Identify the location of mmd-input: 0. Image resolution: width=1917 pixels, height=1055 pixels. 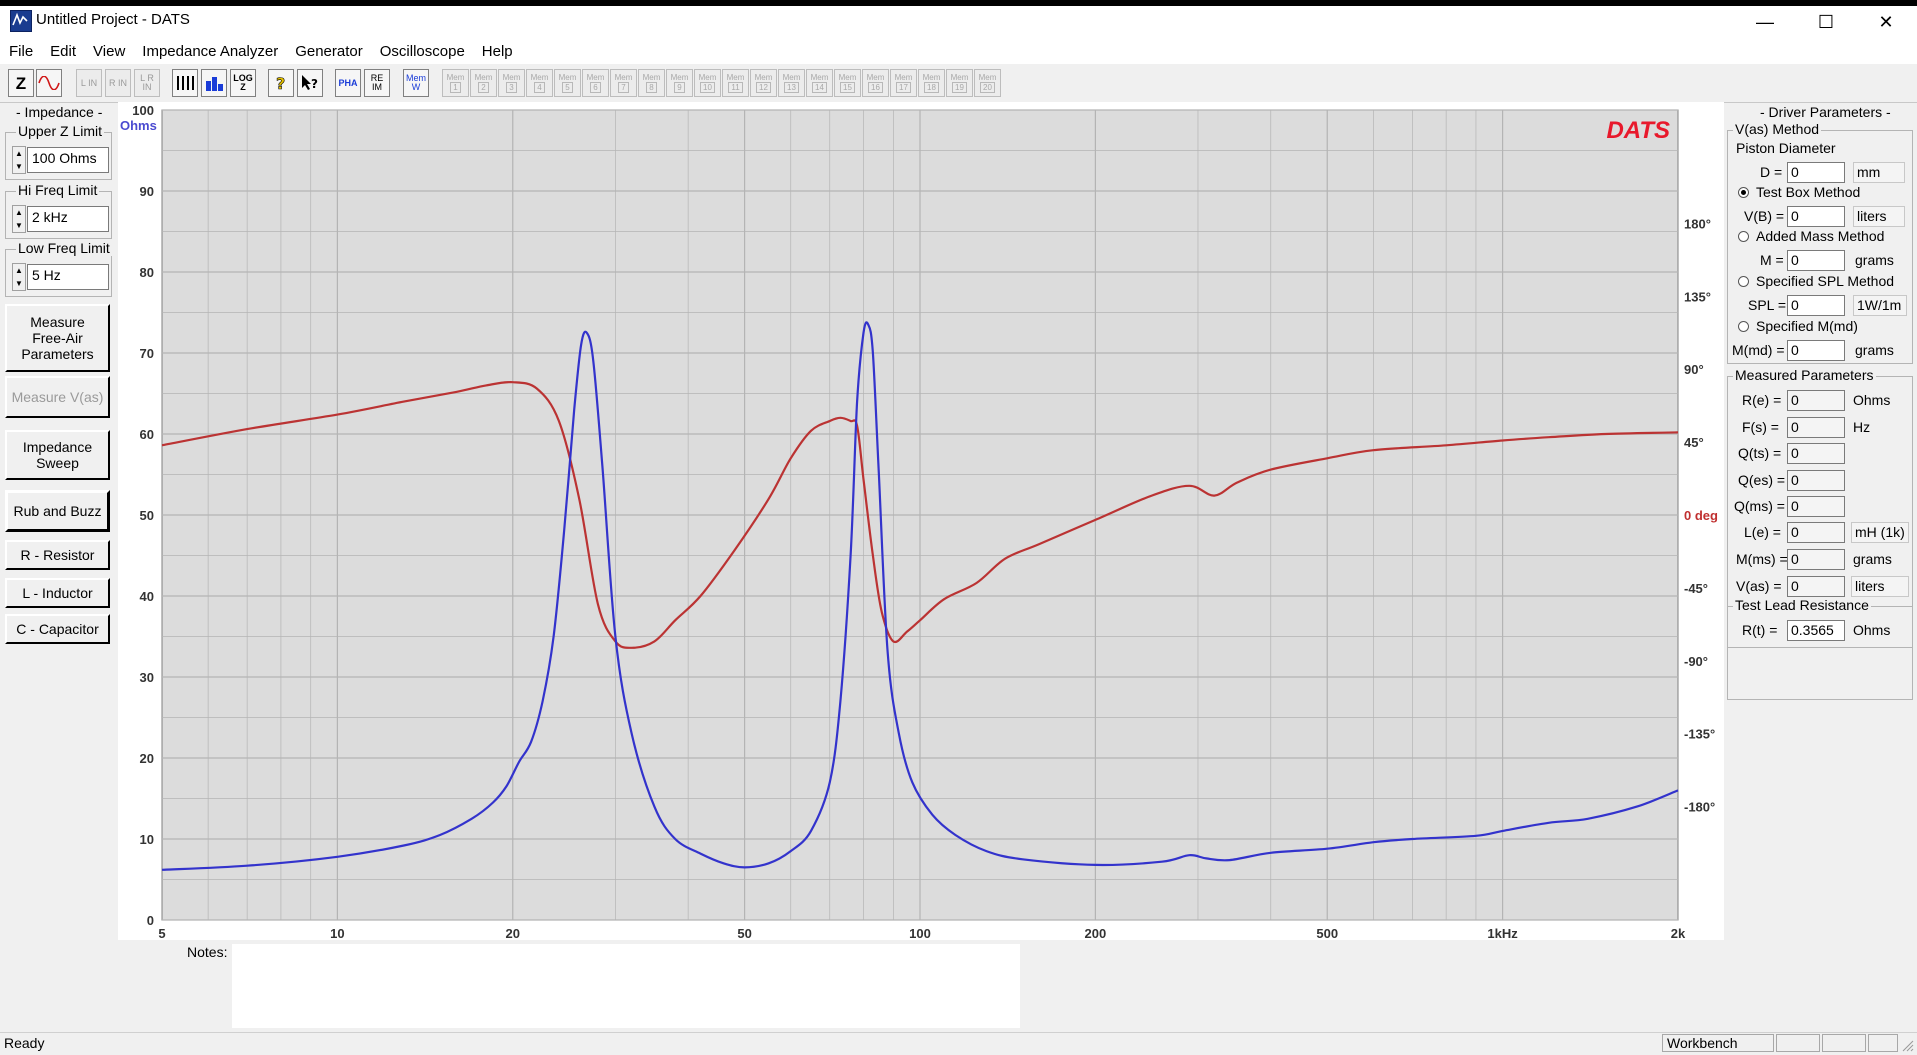
(1816, 350).